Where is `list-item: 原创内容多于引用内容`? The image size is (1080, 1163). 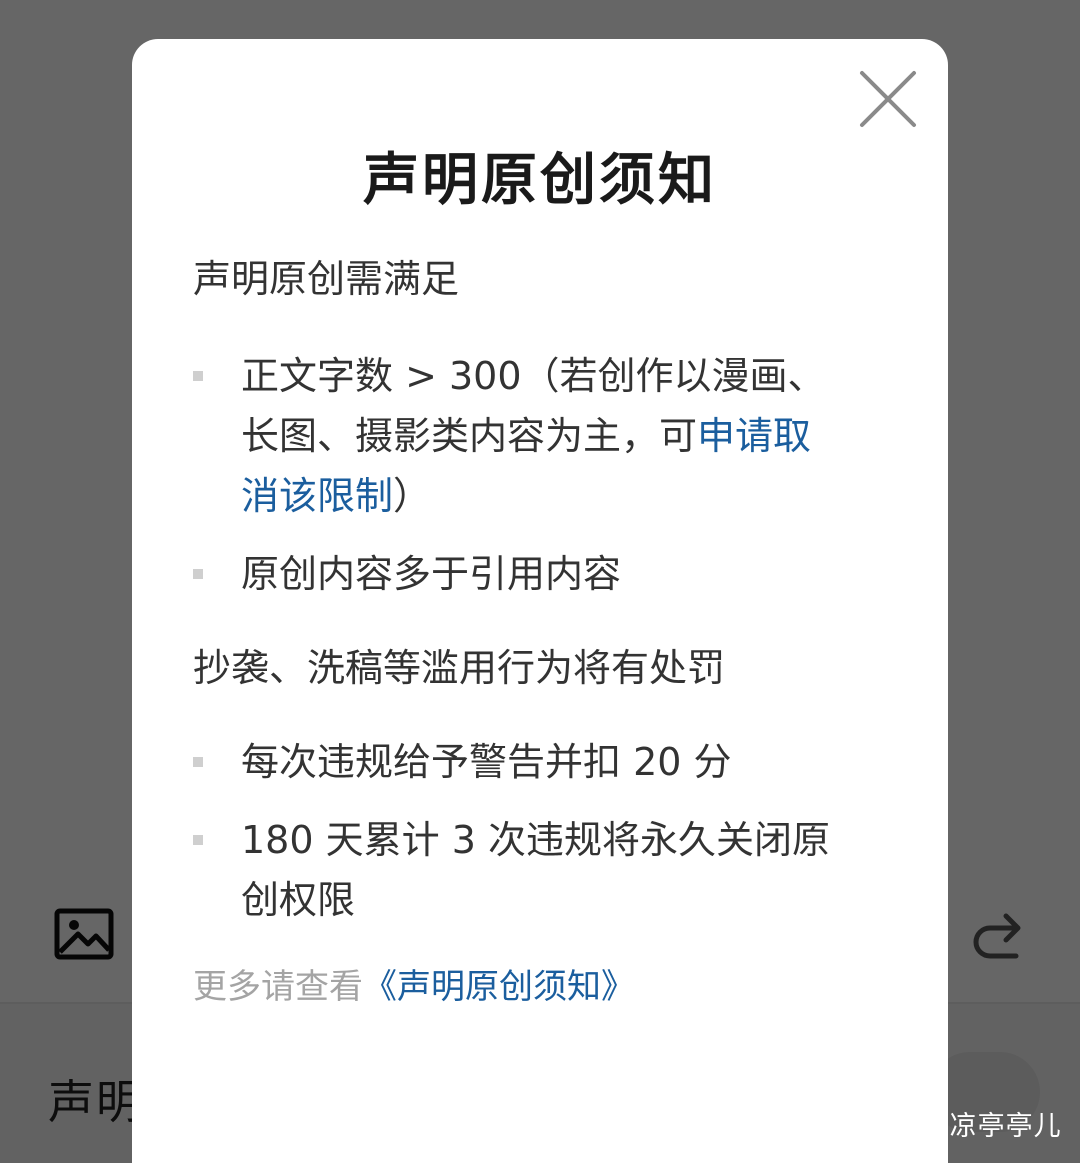 list-item: 原创内容多于引用内容 is located at coordinates (543, 574).